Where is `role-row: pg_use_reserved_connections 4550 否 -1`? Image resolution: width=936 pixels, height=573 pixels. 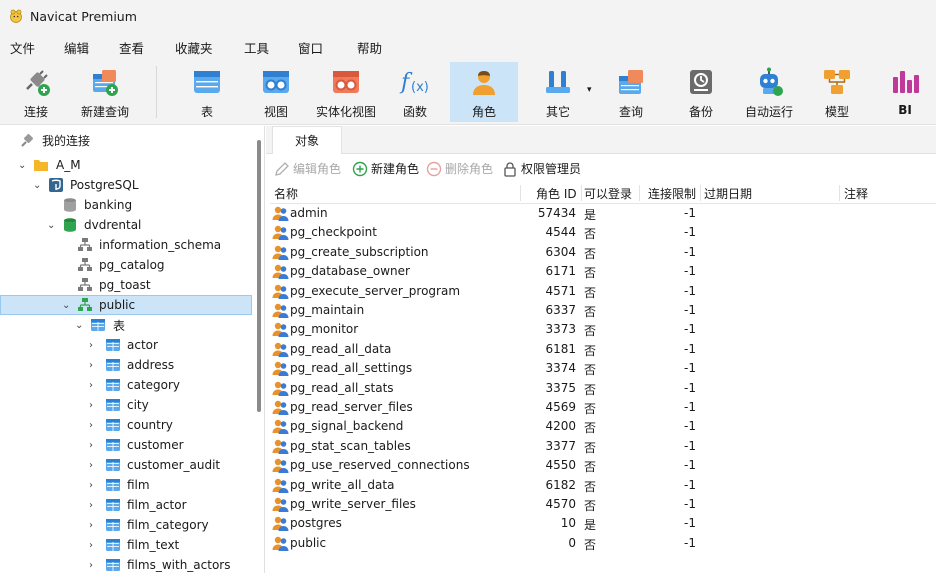
role-row: pg_use_reserved_connections 4550 否 -1 is located at coordinates (603, 465).